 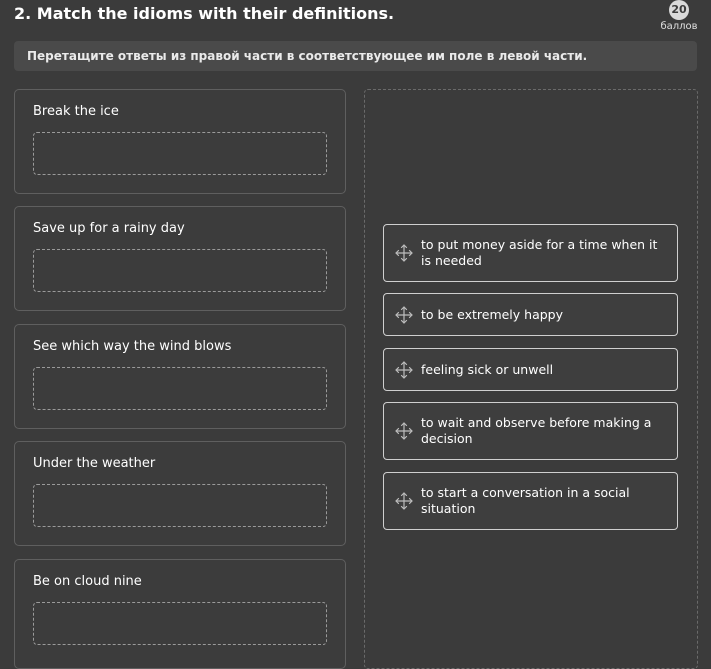 What do you see at coordinates (679, 26) in the screenshot?
I see `points-label: баллов` at bounding box center [679, 26].